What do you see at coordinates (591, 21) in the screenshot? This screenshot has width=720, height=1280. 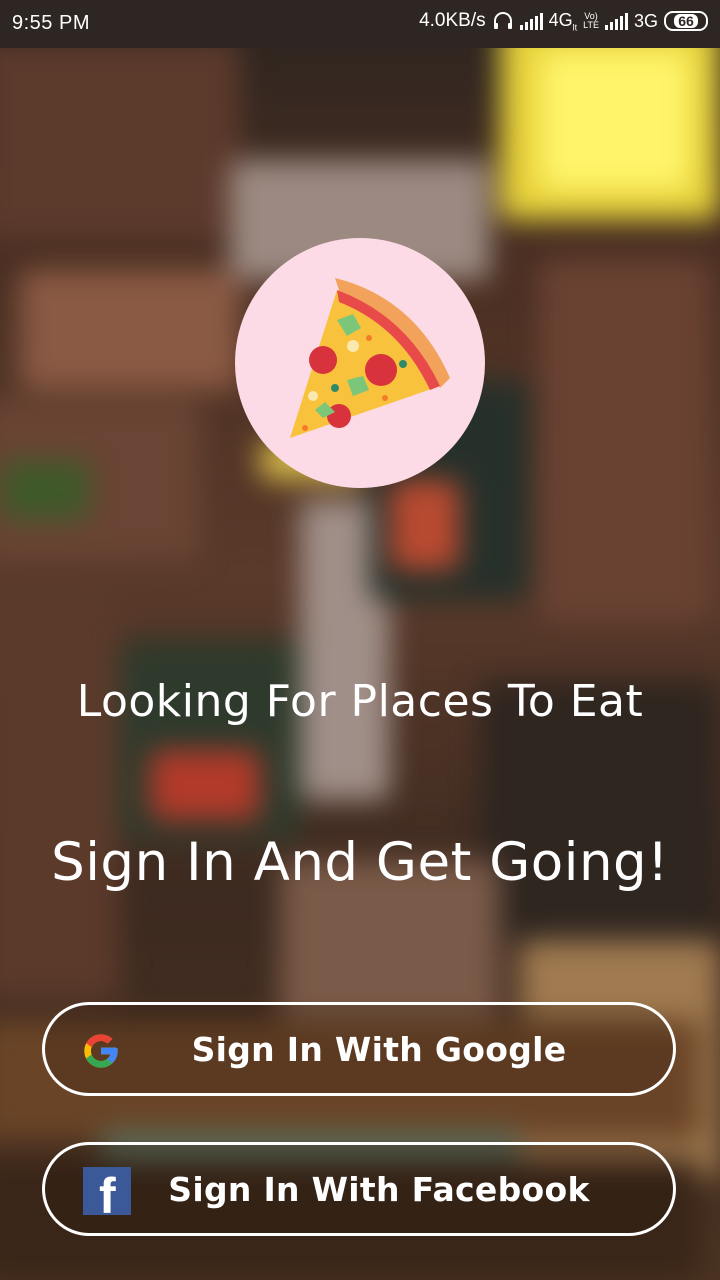 I see `volte-icon: Vo) LTE` at bounding box center [591, 21].